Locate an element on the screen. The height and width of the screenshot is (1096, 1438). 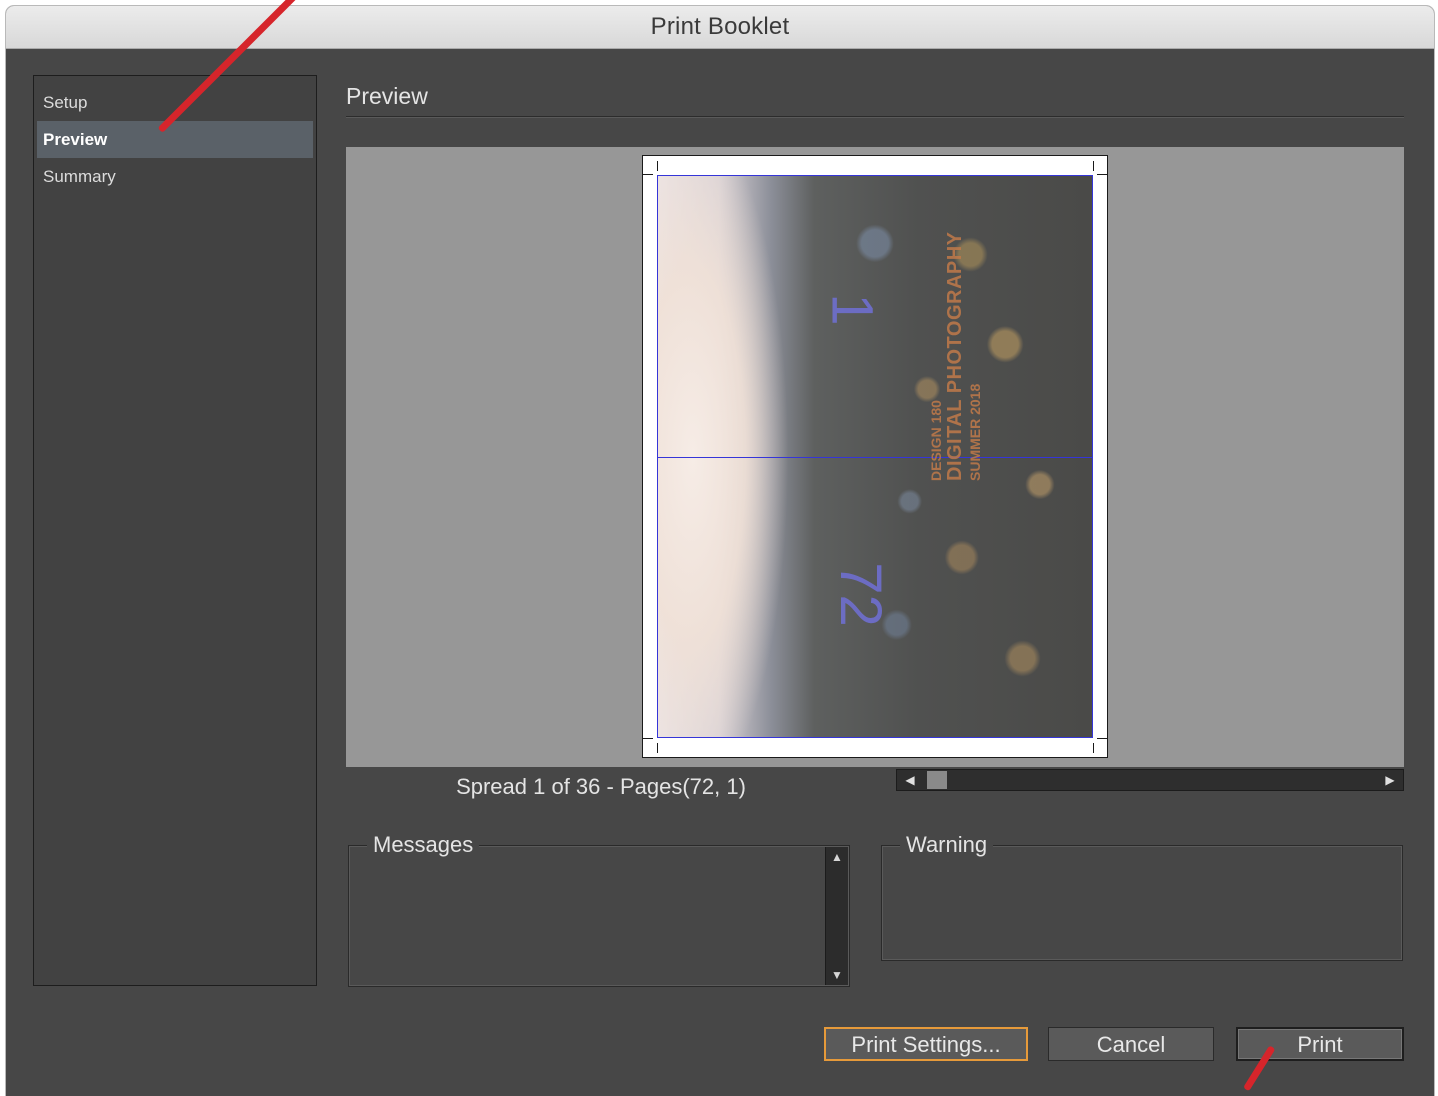
messages-label: Messages is located at coordinates (423, 845).